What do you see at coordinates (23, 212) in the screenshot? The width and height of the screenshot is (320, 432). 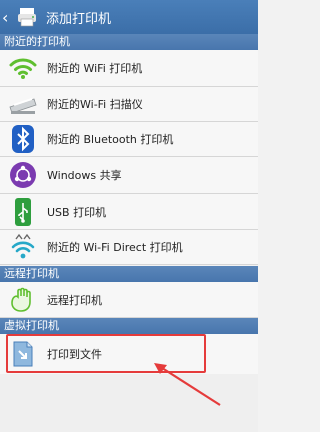 I see `usb-icon` at bounding box center [23, 212].